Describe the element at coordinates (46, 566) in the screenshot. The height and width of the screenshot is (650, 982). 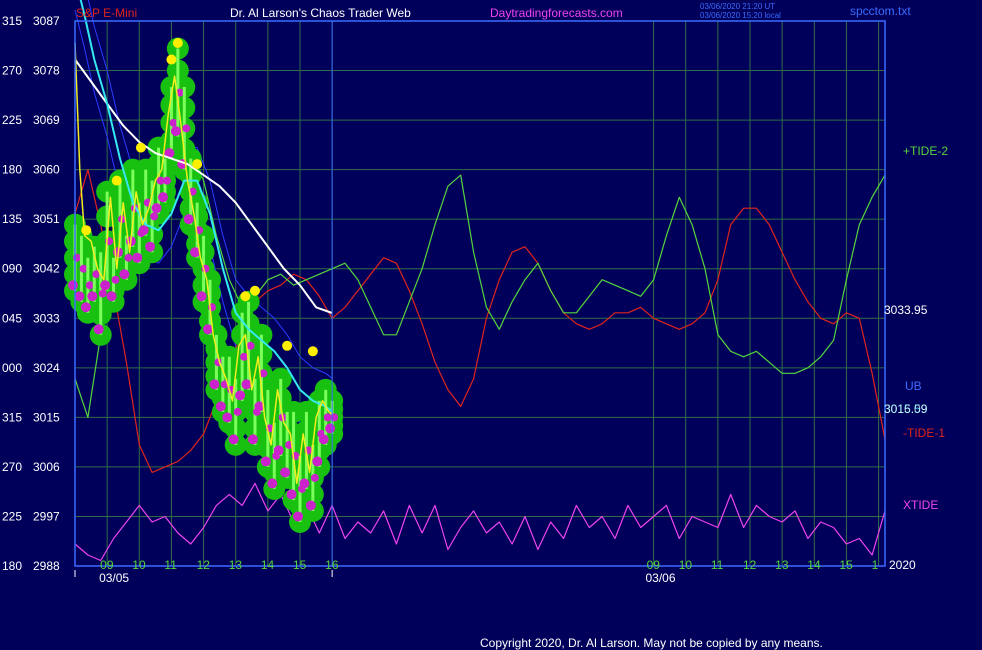
I see `y-price-label: 2988` at that location.